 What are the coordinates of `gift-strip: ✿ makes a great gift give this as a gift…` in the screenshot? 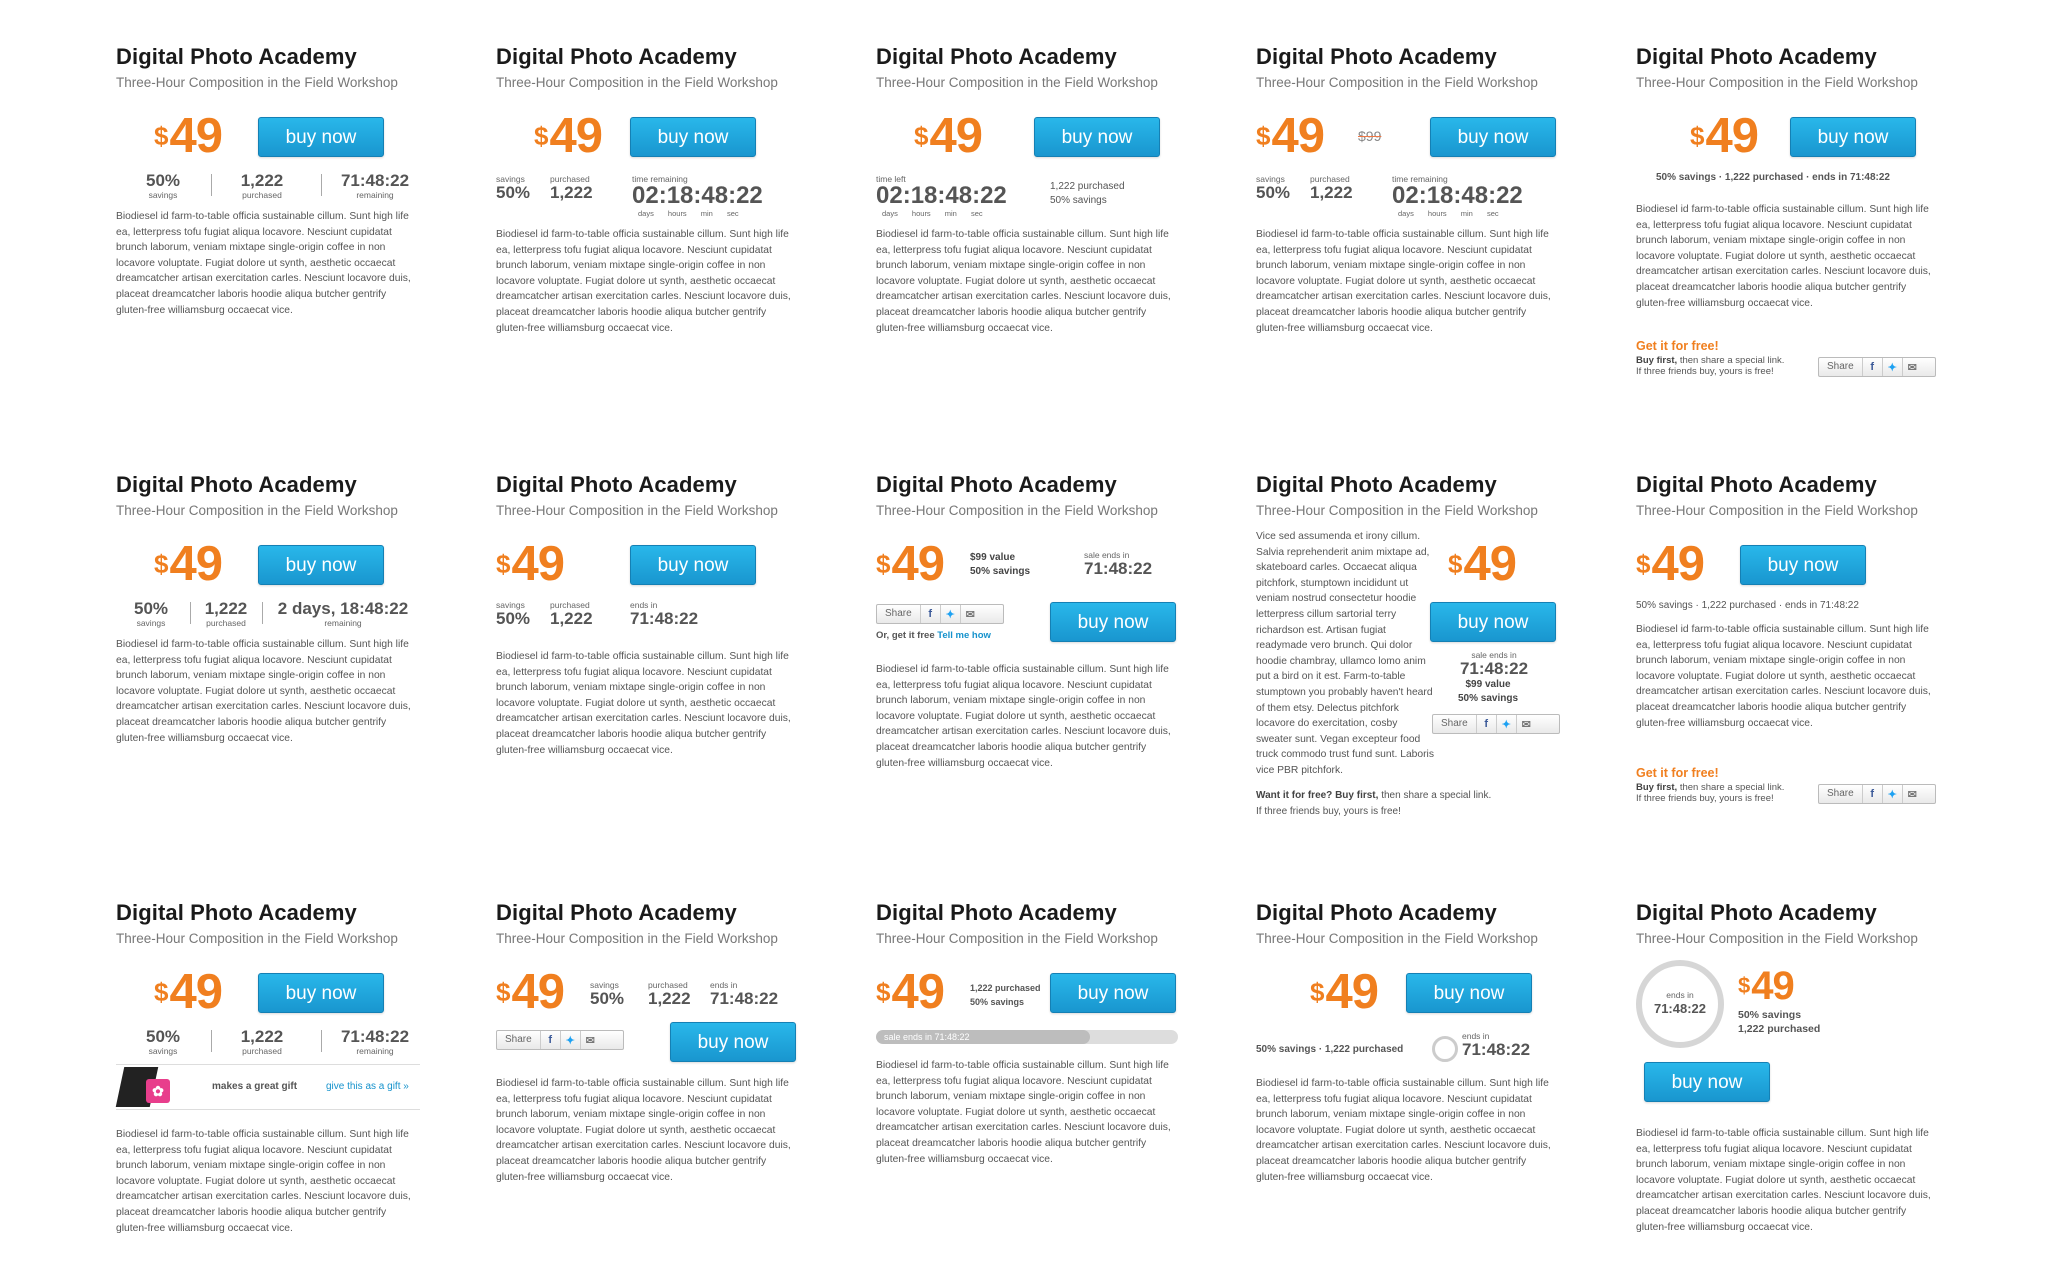 It's located at (267, 1087).